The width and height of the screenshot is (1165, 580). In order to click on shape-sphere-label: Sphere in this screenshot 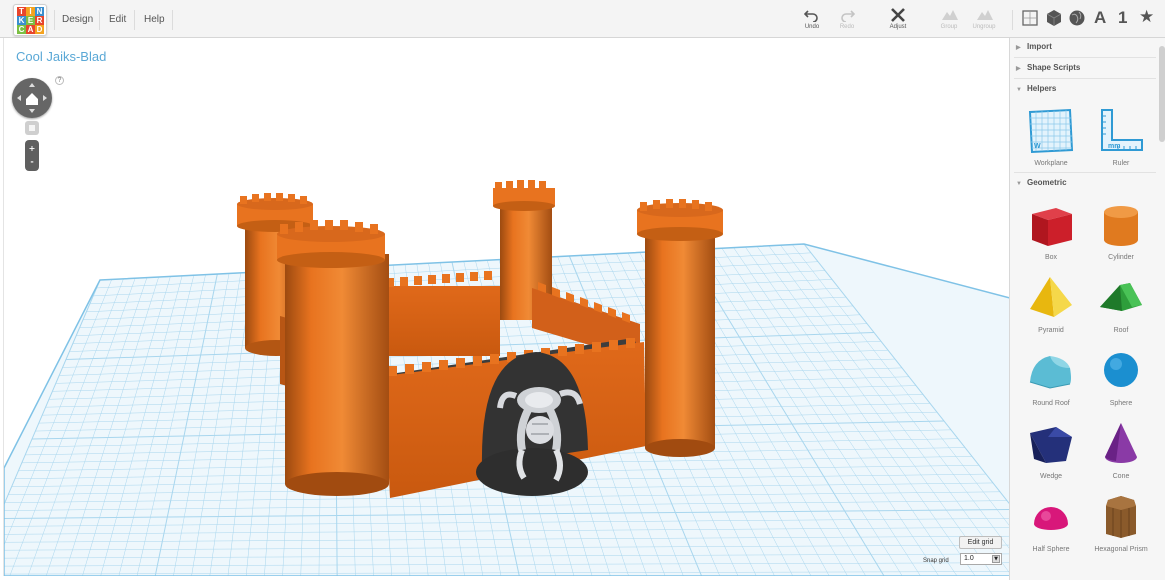, I will do `click(1121, 403)`.